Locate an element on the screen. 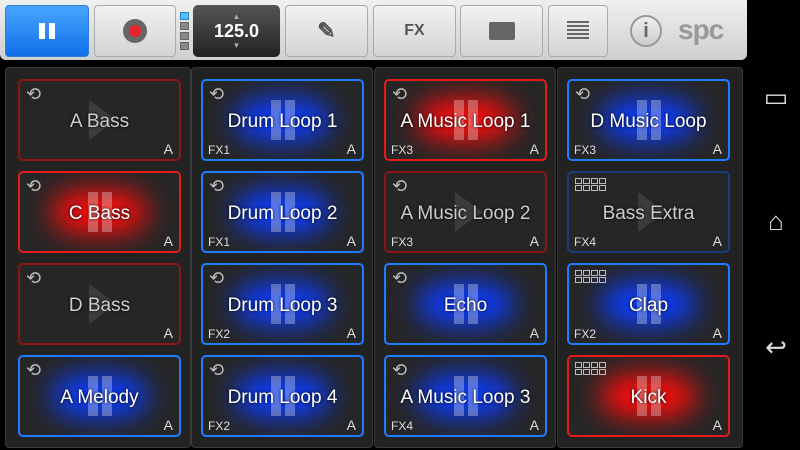 This screenshot has width=800, height=450. toolbar: ▲ 125.0 ▼ ✎ FX i spc is located at coordinates (373, 30).